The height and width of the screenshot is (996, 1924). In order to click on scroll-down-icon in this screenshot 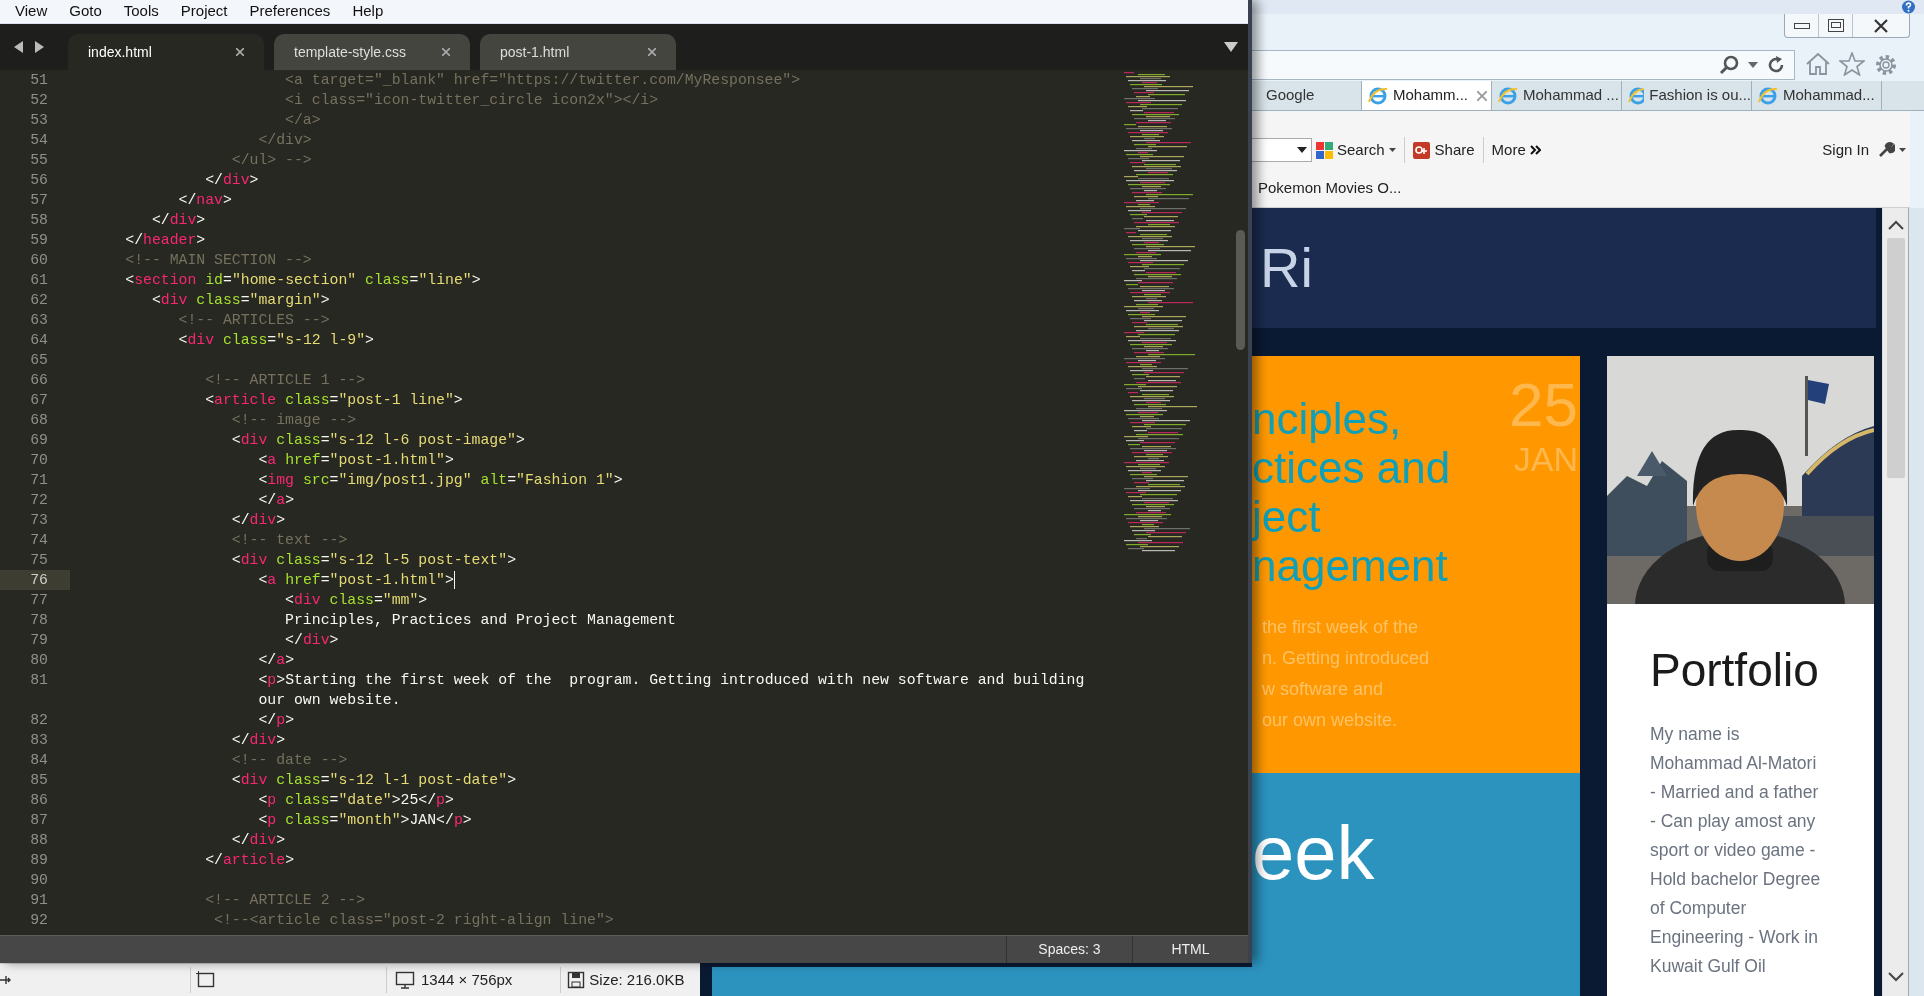, I will do `click(1895, 977)`.